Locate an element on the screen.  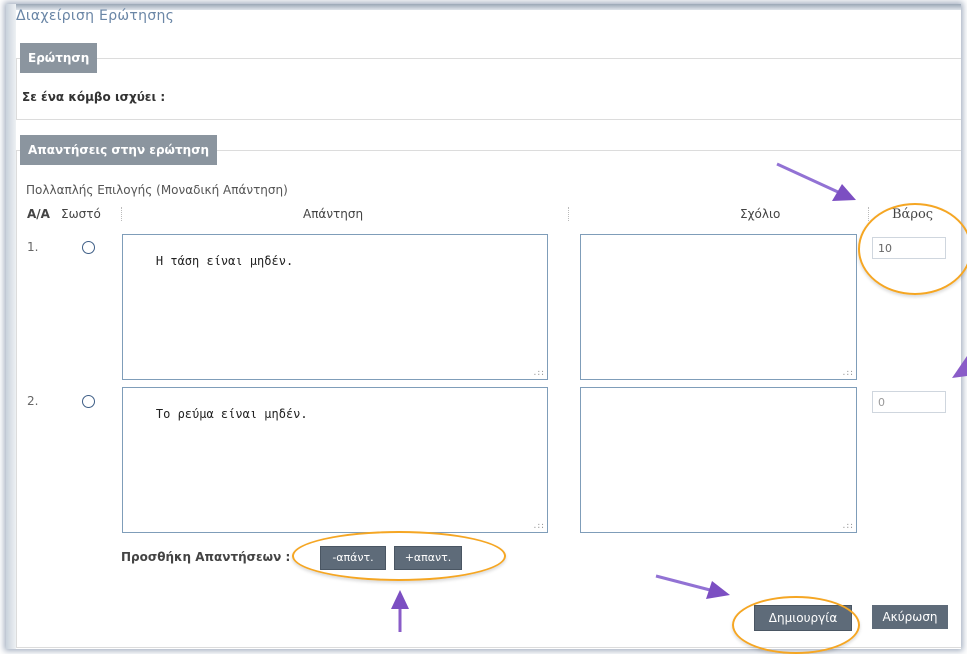
answer-textarea: Η τάση είναι μηδέν. .:: is located at coordinates (335, 307).